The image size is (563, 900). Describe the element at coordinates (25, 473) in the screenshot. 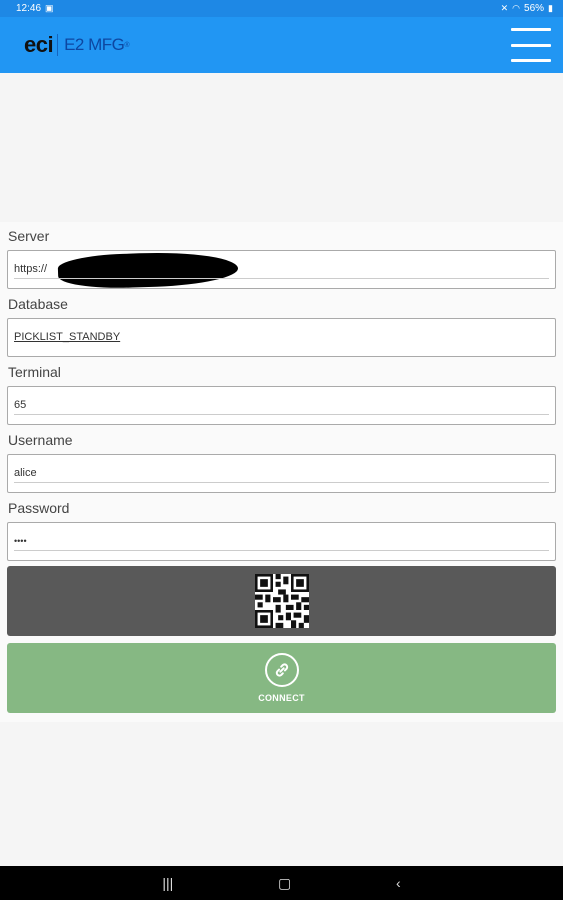

I see `username-value: alice` at that location.